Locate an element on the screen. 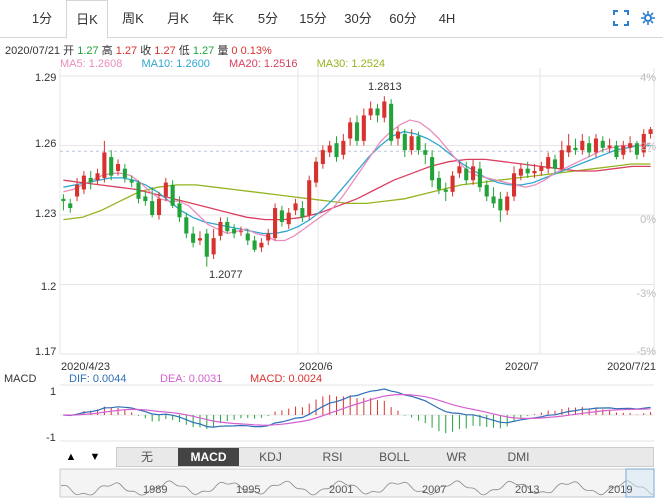  tab-30min: 30分 is located at coordinates (358, 19).